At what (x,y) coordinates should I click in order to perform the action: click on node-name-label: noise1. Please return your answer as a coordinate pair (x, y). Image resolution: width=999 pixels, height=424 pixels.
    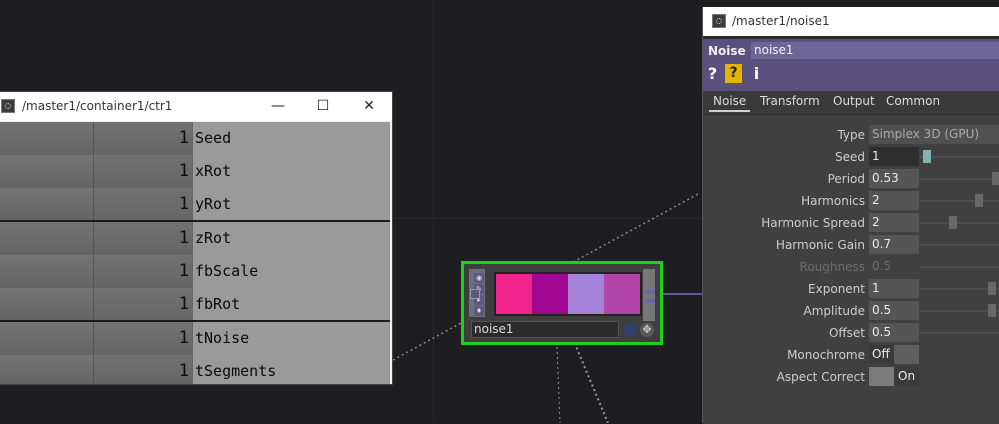
    Looking at the image, I should click on (545, 329).